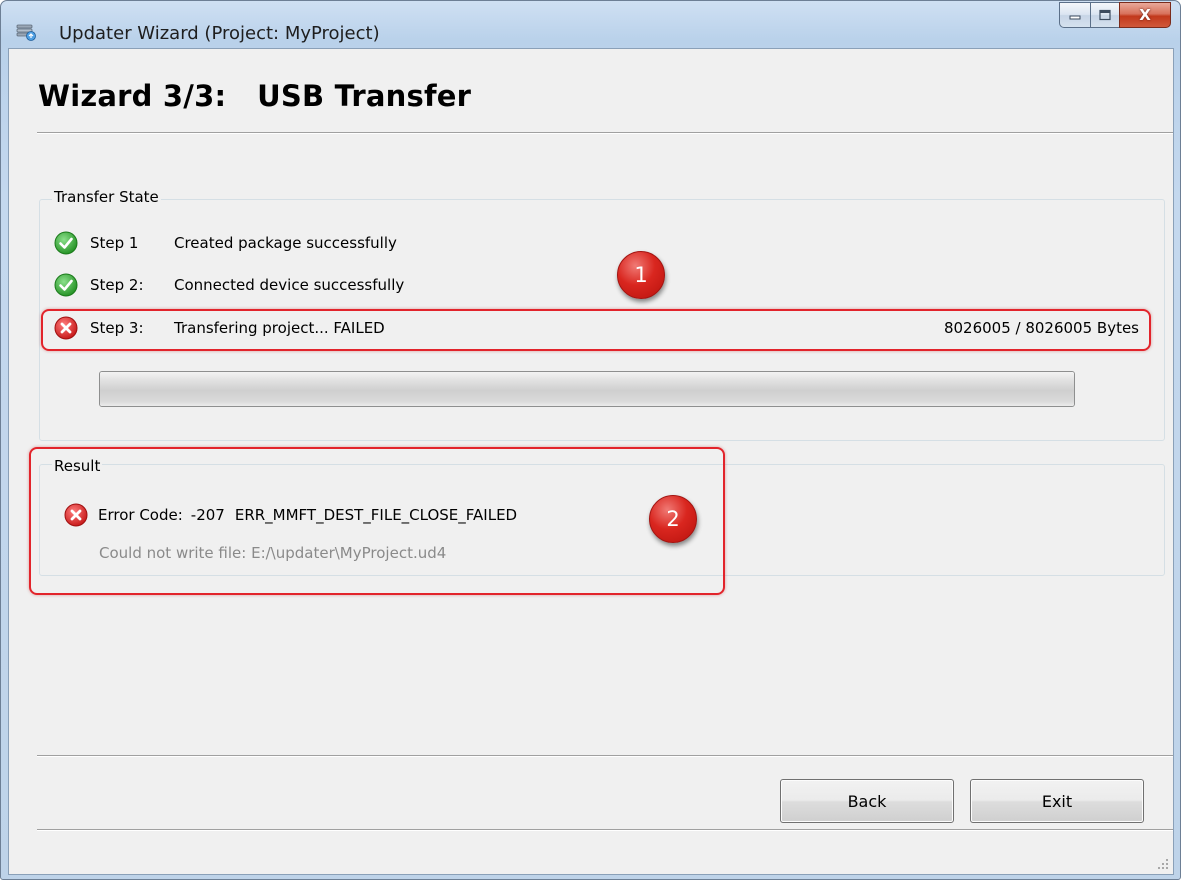  I want to click on maximize-button, so click(1104, 15).